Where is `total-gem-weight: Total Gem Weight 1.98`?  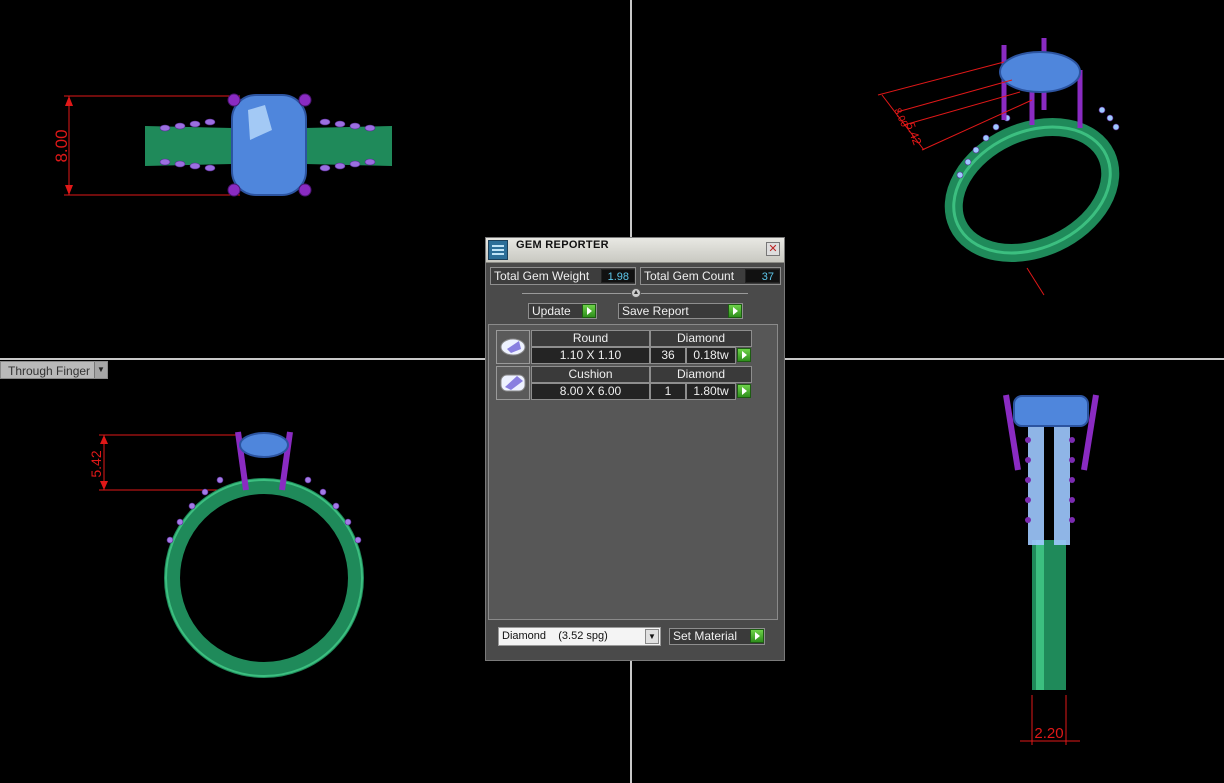 total-gem-weight: Total Gem Weight 1.98 is located at coordinates (563, 276).